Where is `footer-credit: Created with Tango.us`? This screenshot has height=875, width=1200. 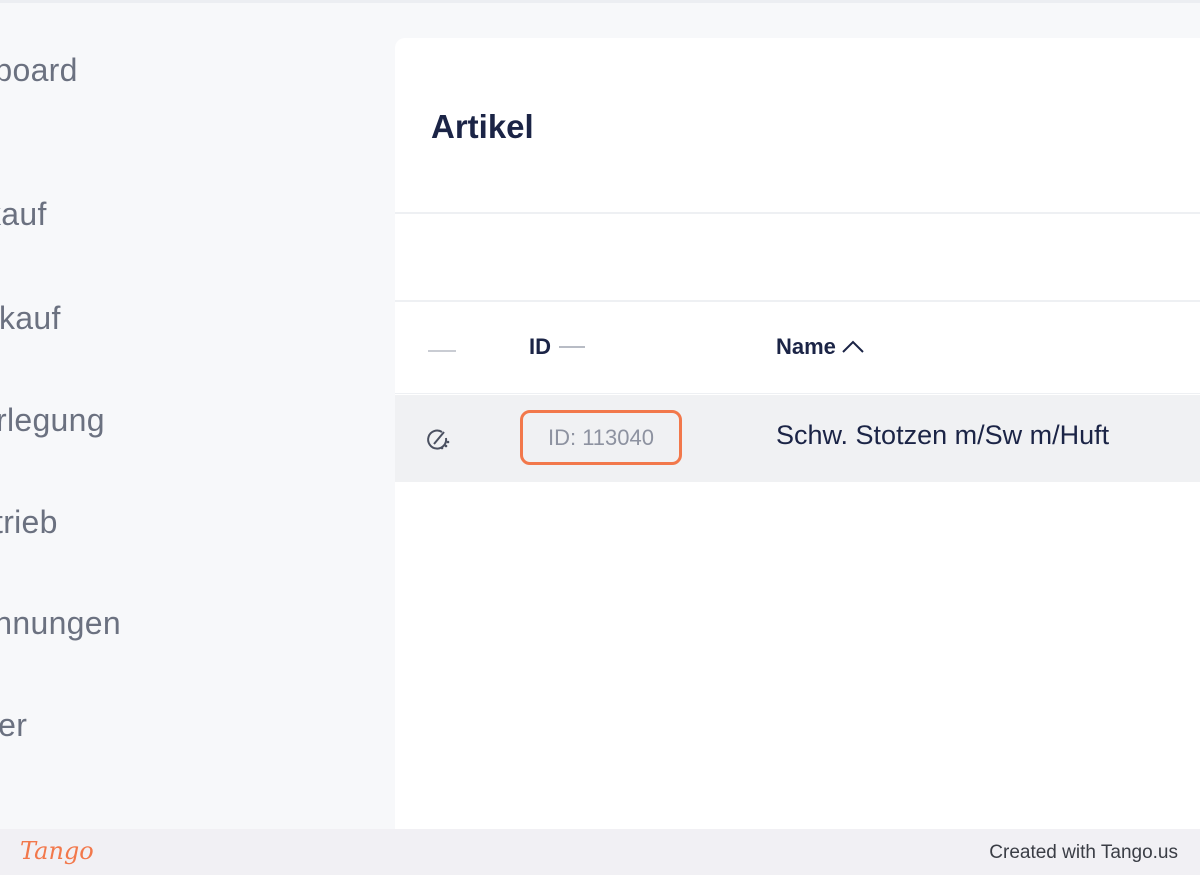
footer-credit: Created with Tango.us is located at coordinates (1083, 852).